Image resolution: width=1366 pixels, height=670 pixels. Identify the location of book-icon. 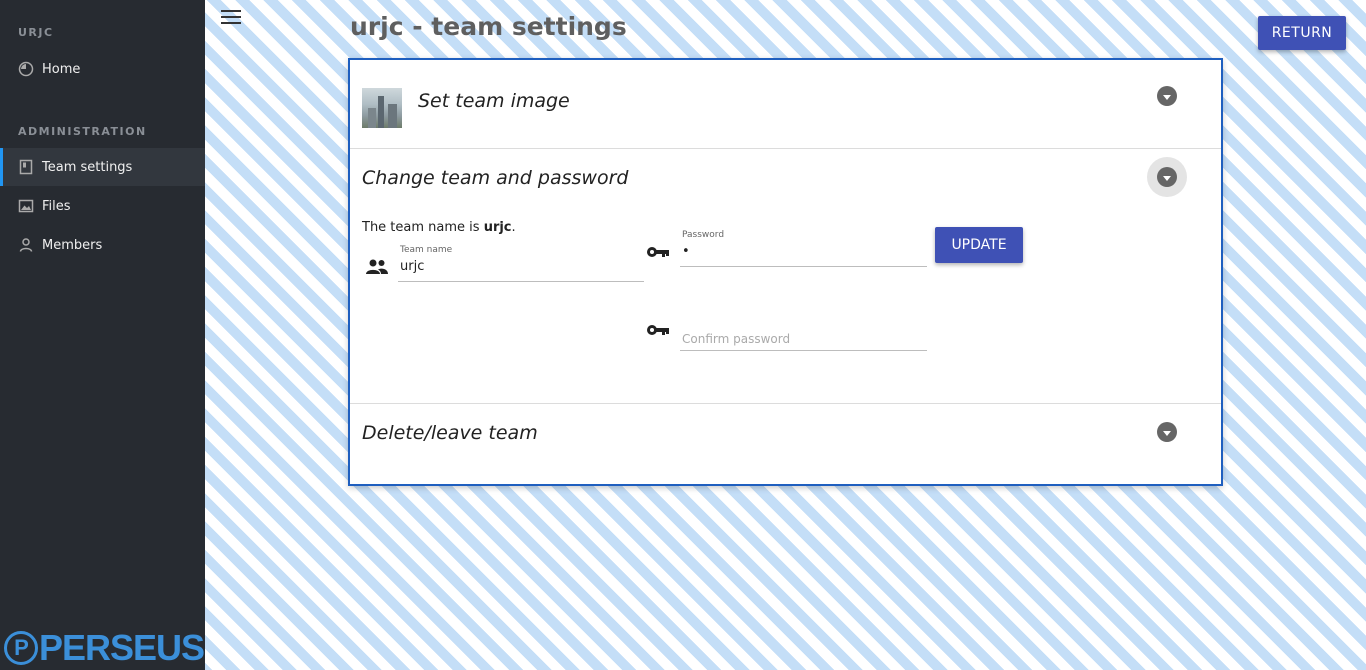
(26, 167).